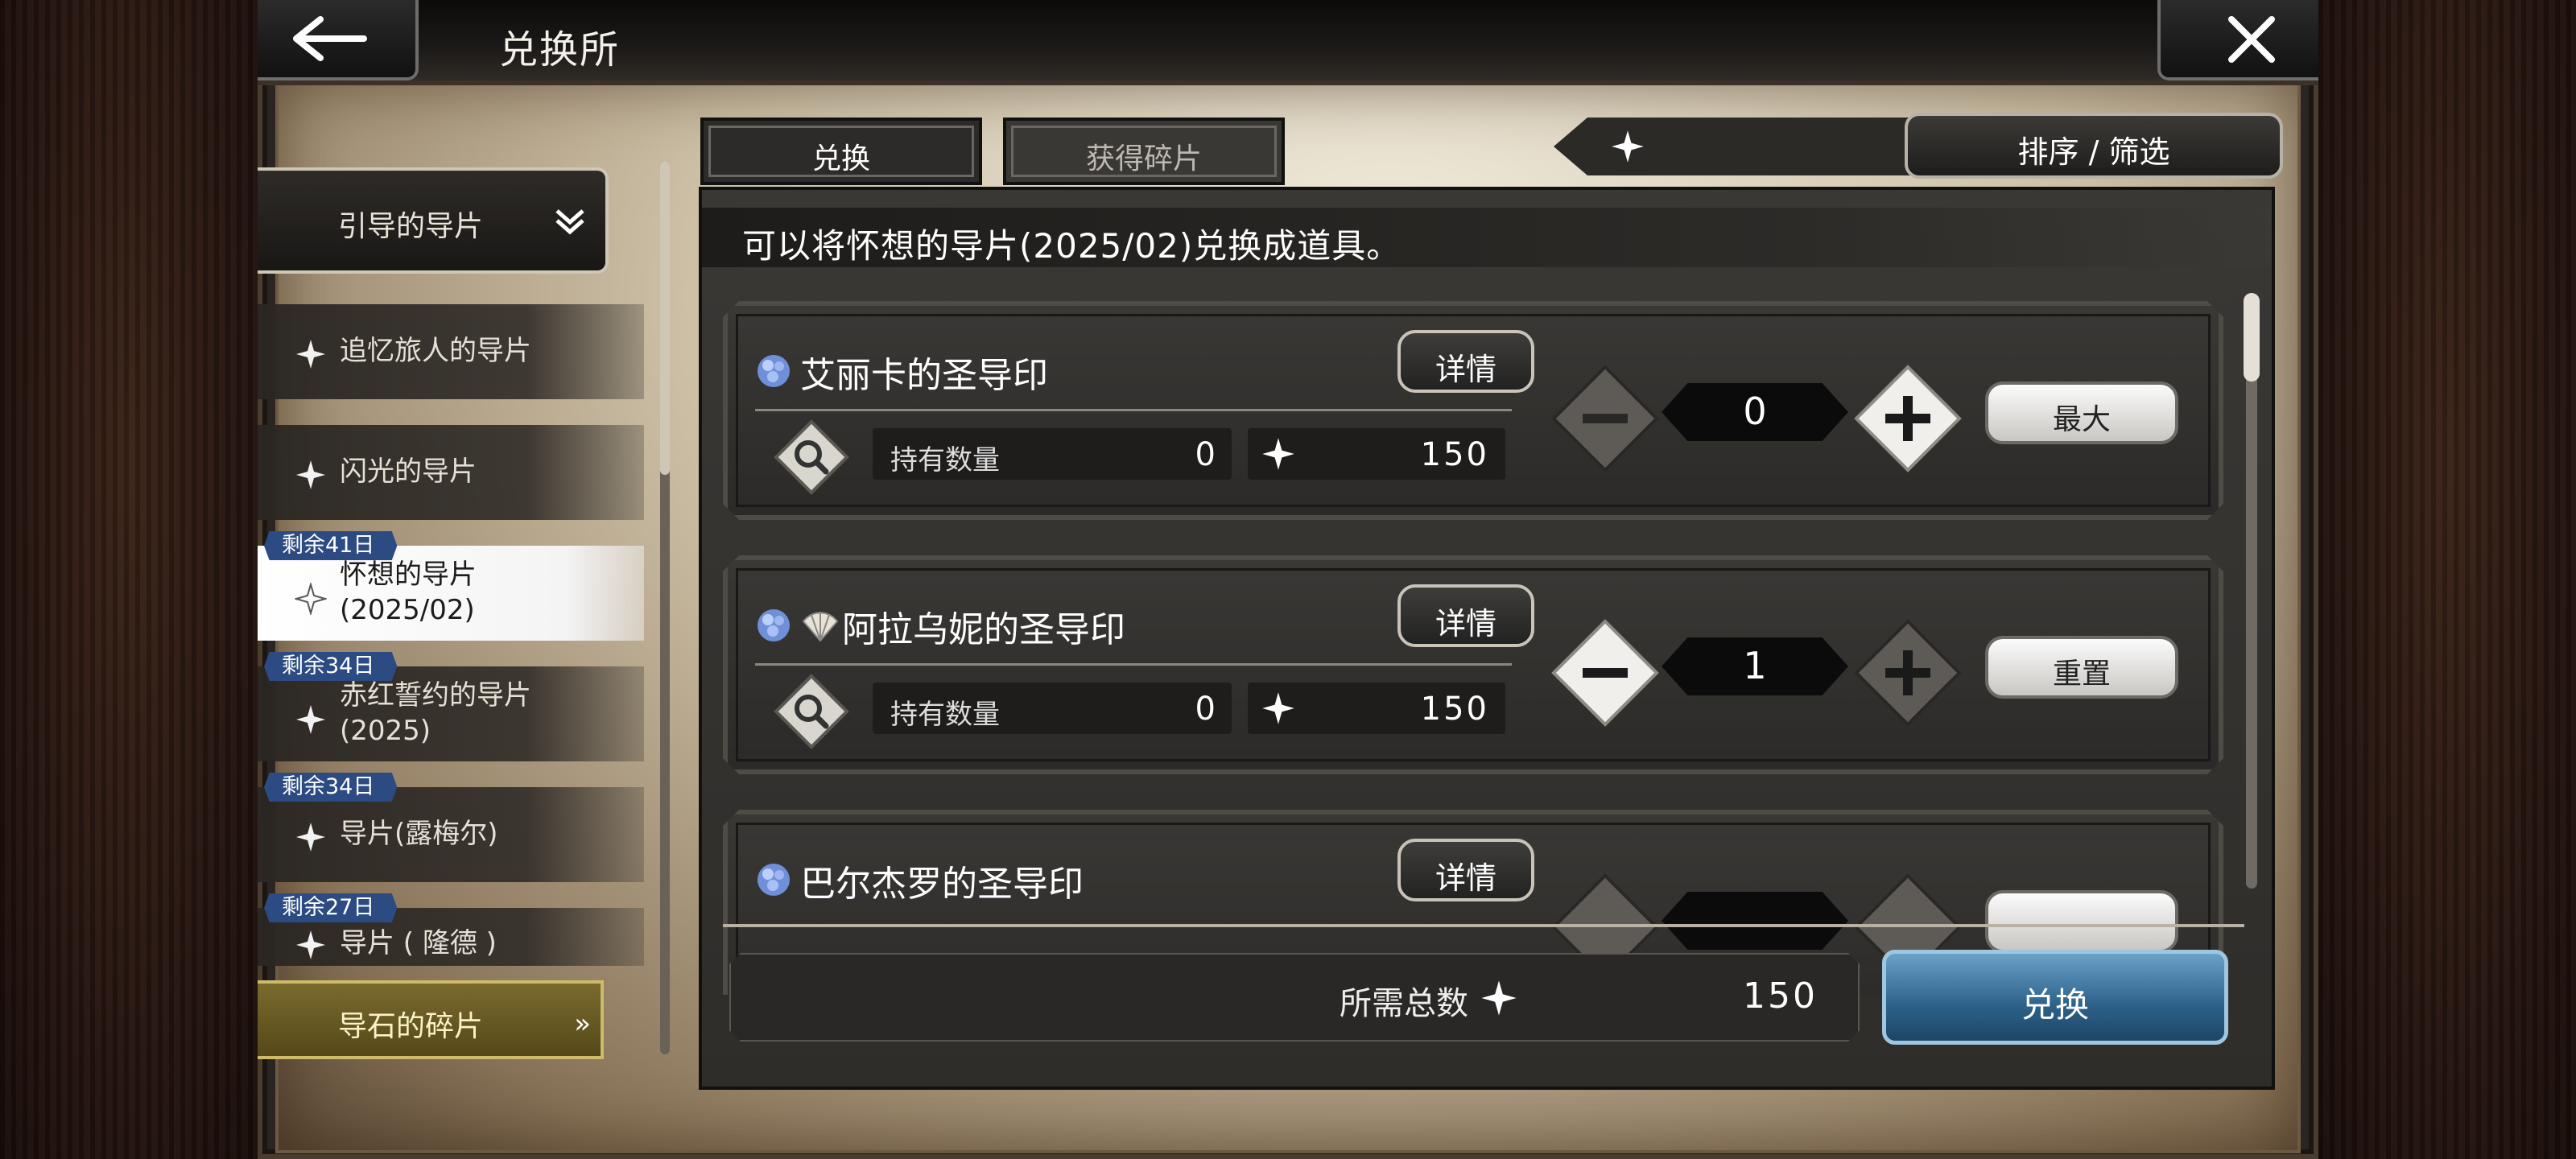 This screenshot has height=1159, width=2576. I want to click on remaining-days-badge: 剩余41日, so click(331, 545).